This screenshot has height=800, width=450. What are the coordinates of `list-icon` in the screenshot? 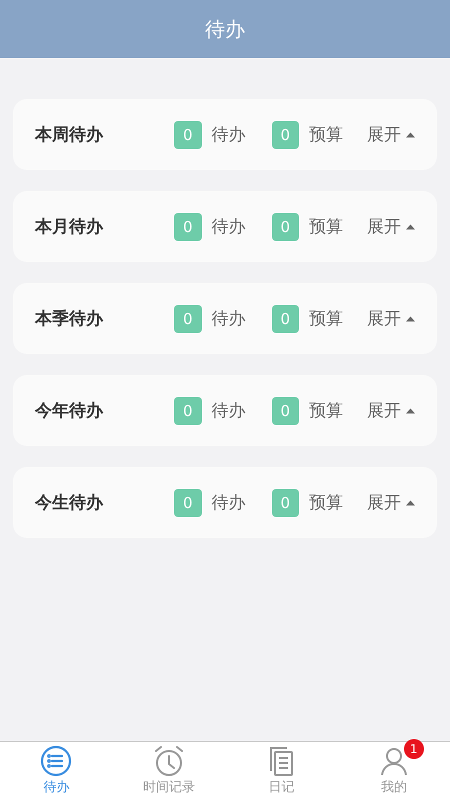 It's located at (56, 761).